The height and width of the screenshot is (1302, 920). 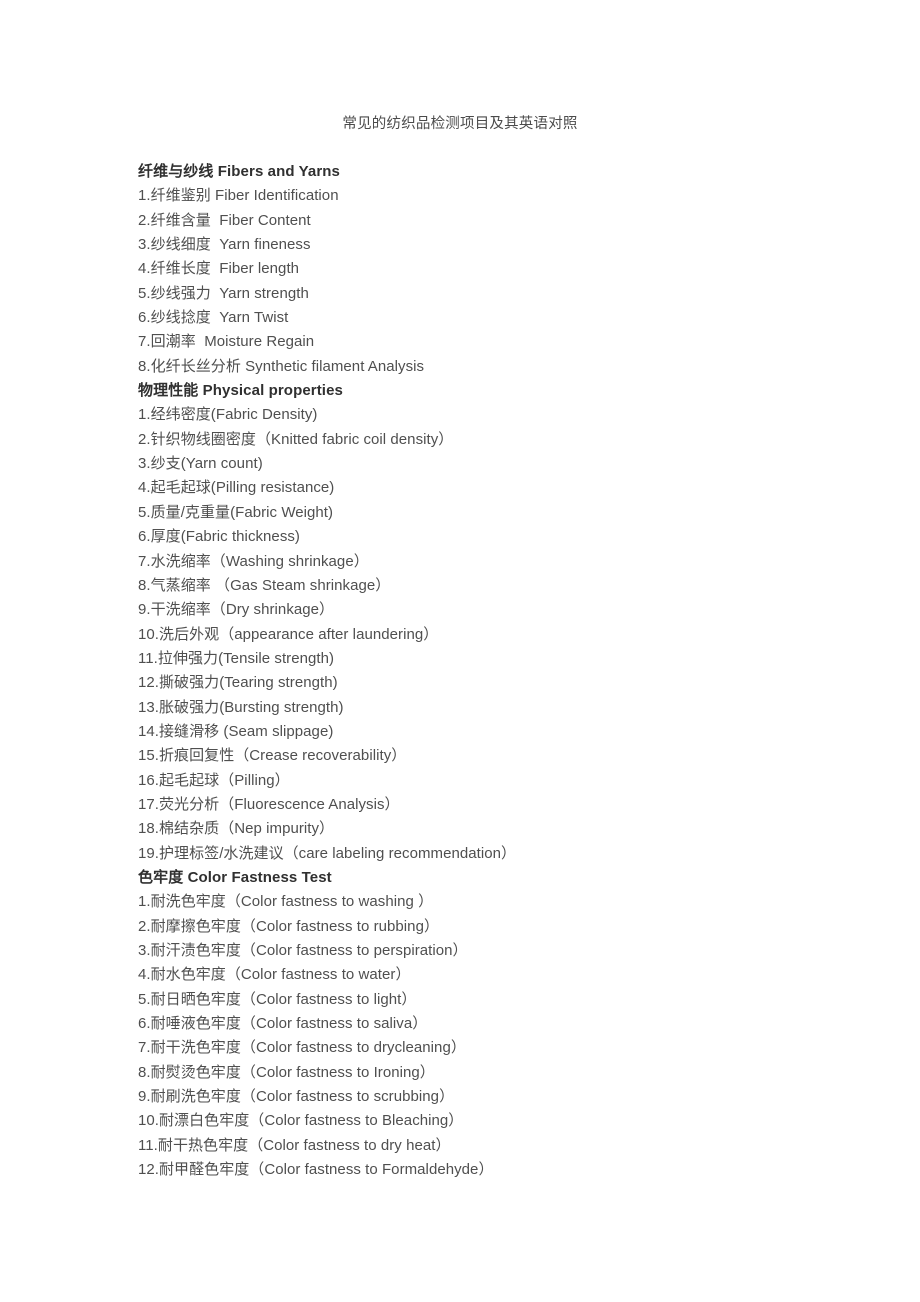 I want to click on list-item: 9.耐刷洗色牢度（Color fastness to scrubbing）, so click(x=296, y=1097).